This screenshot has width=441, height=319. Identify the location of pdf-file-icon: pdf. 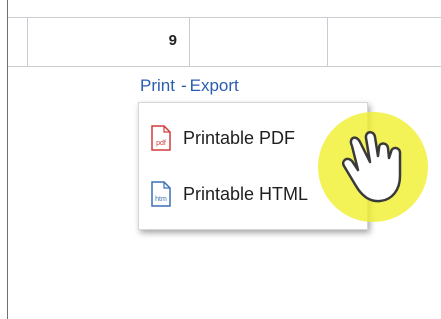
(161, 138).